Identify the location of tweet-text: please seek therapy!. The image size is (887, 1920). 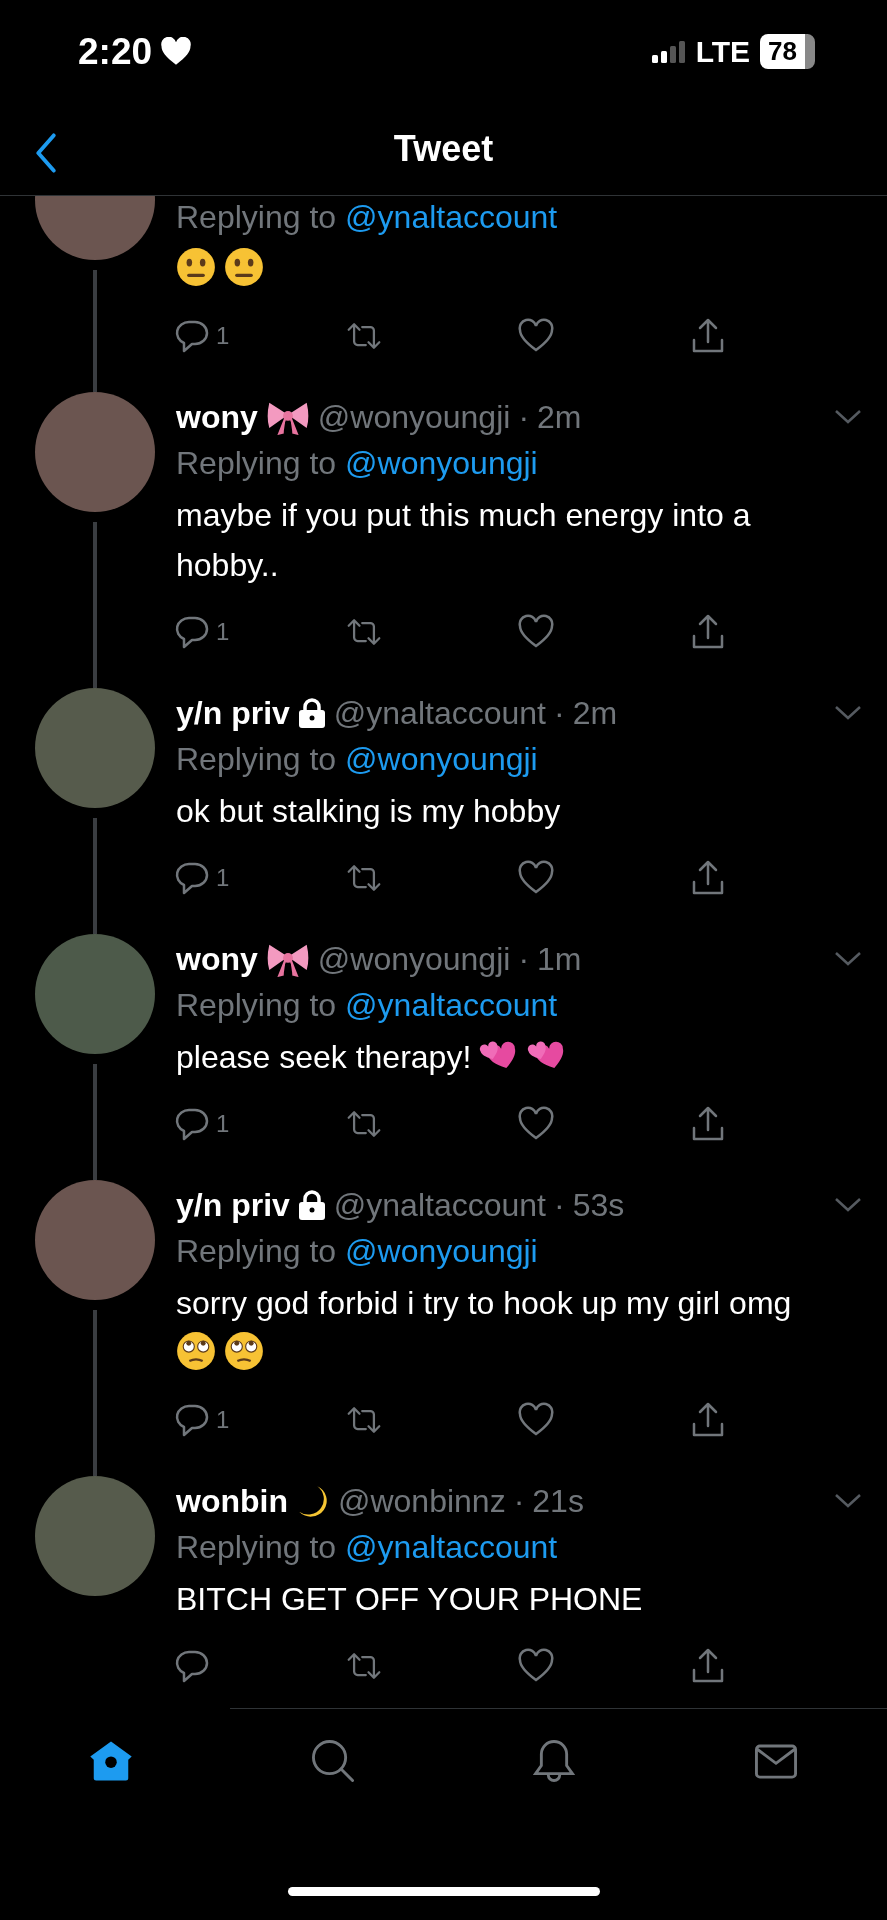
(324, 1057).